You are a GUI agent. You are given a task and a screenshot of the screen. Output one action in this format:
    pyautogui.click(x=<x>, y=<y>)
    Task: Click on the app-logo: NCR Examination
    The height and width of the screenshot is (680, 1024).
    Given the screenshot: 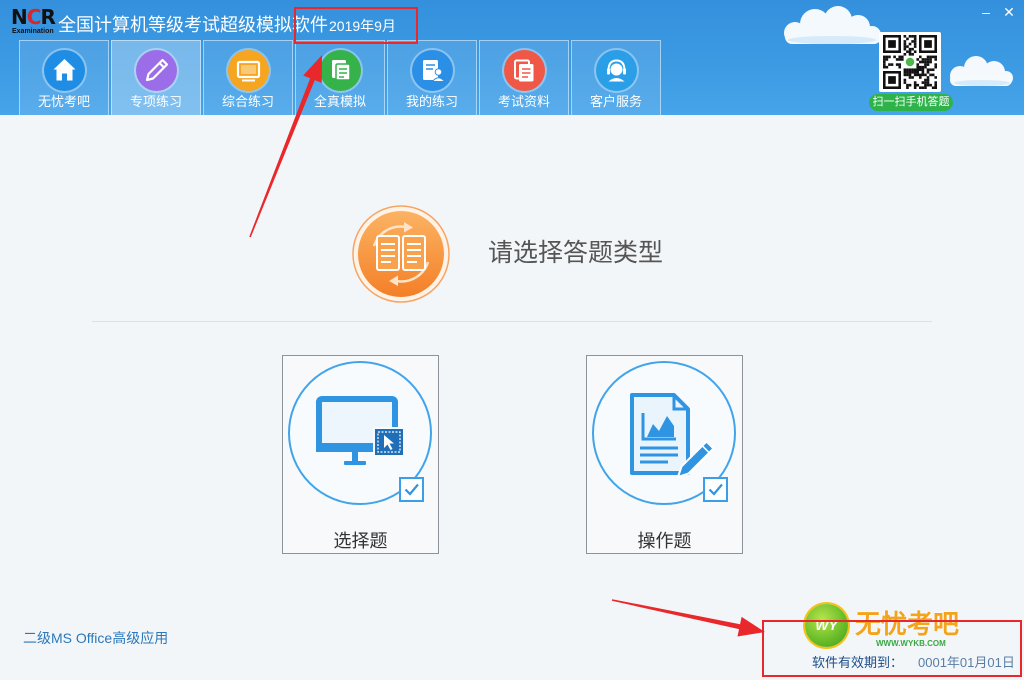 What is the action you would take?
    pyautogui.click(x=35, y=22)
    